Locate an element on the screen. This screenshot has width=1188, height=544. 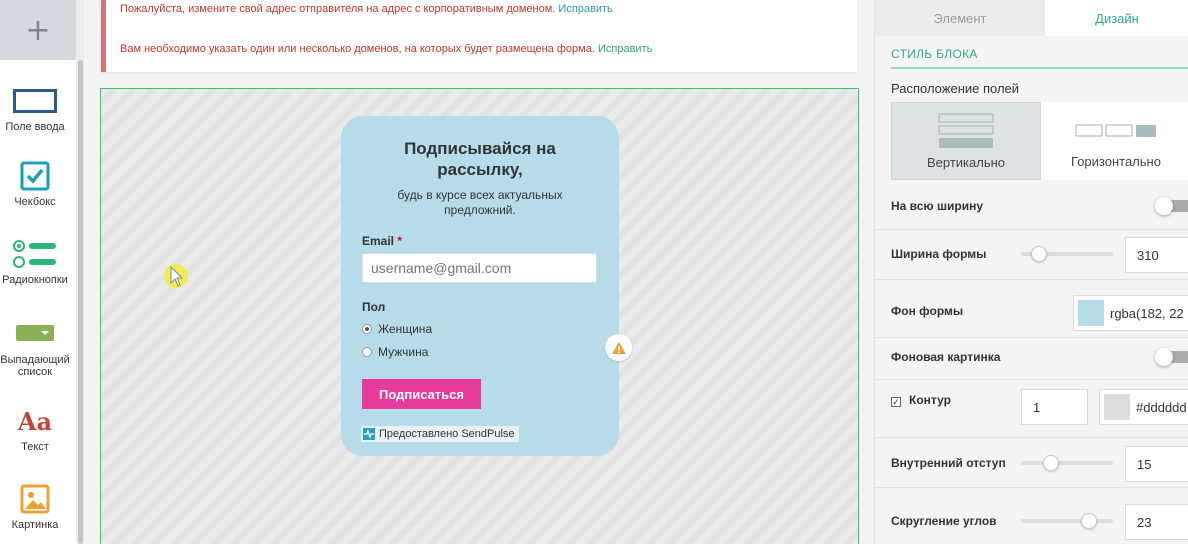
border-color-swatch is located at coordinates (1117, 407).